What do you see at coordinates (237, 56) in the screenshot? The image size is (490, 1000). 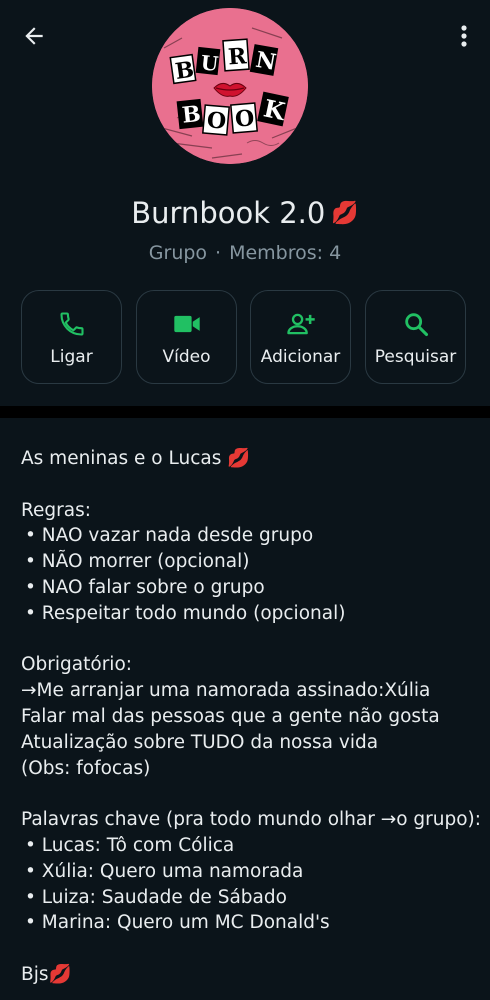 I see `svg-text: R` at bounding box center [237, 56].